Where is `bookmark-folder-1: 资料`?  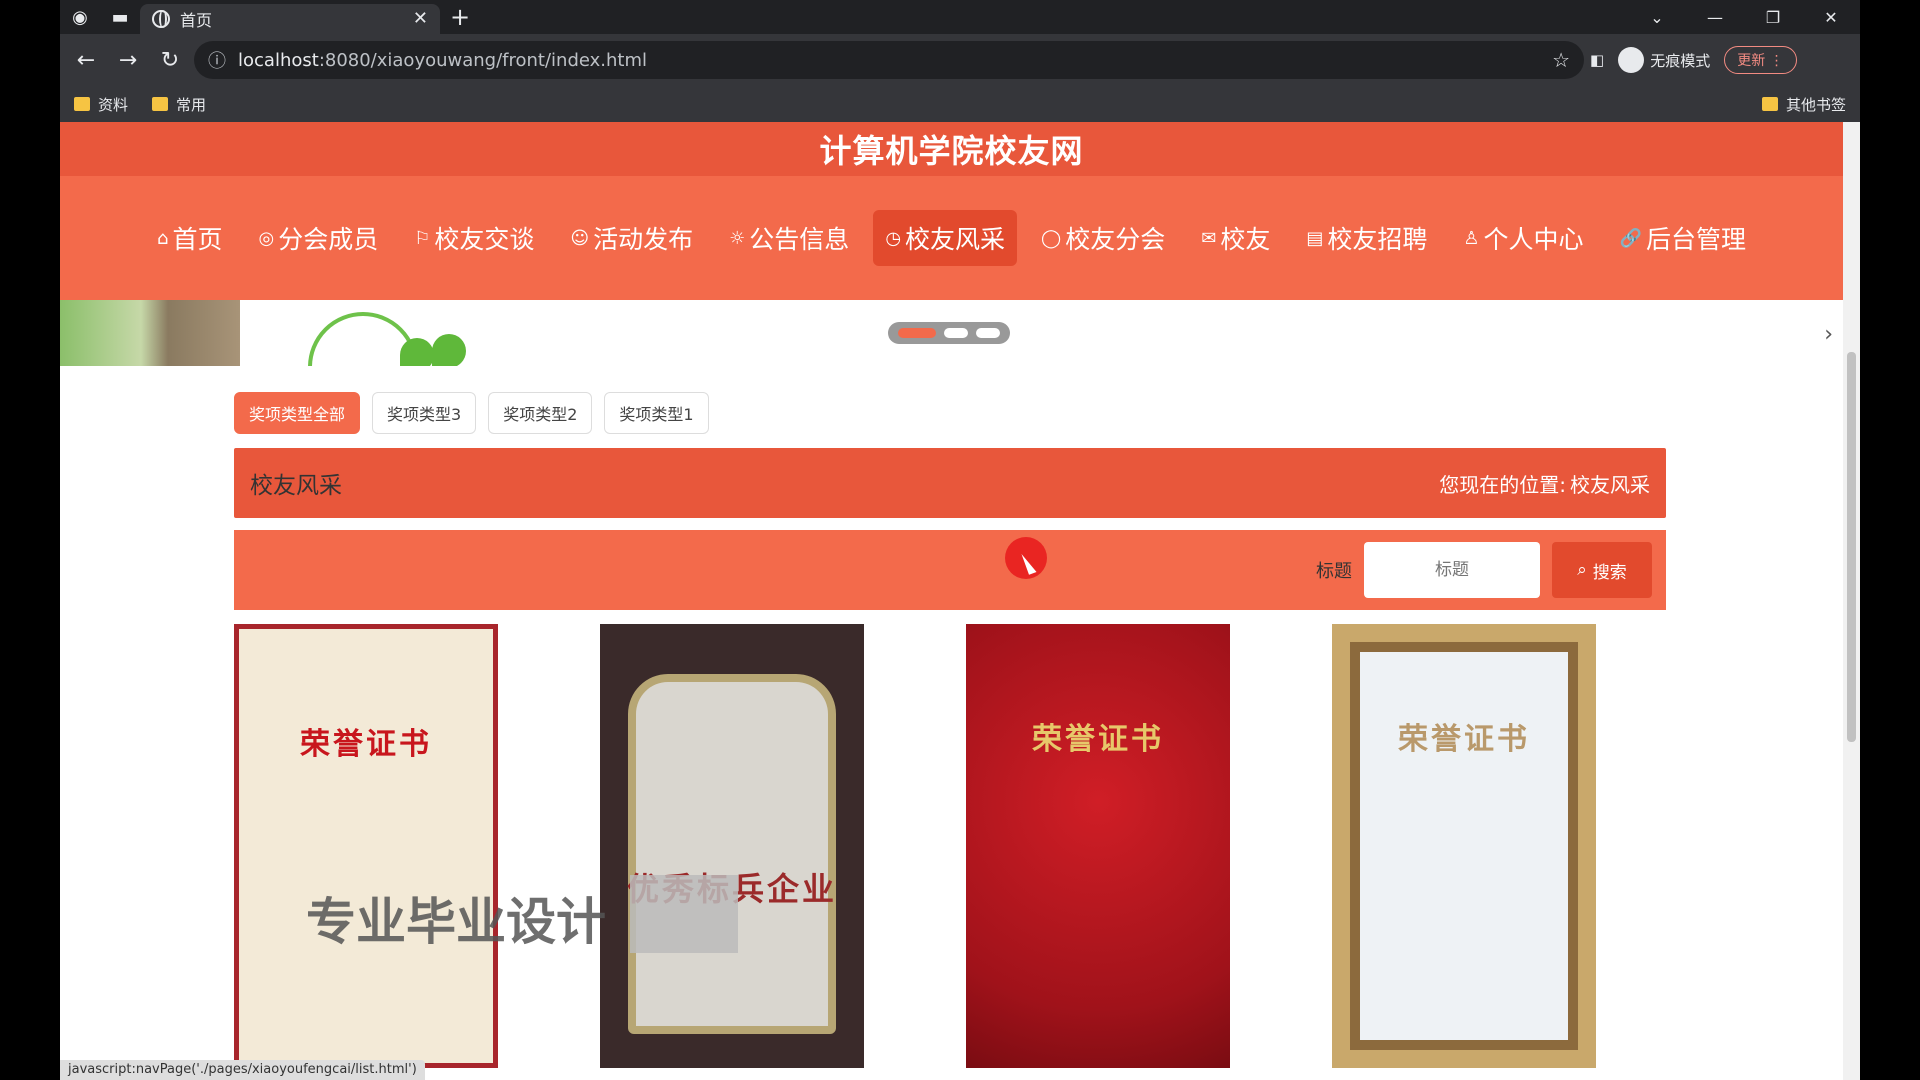 bookmark-folder-1: 资料 is located at coordinates (101, 104).